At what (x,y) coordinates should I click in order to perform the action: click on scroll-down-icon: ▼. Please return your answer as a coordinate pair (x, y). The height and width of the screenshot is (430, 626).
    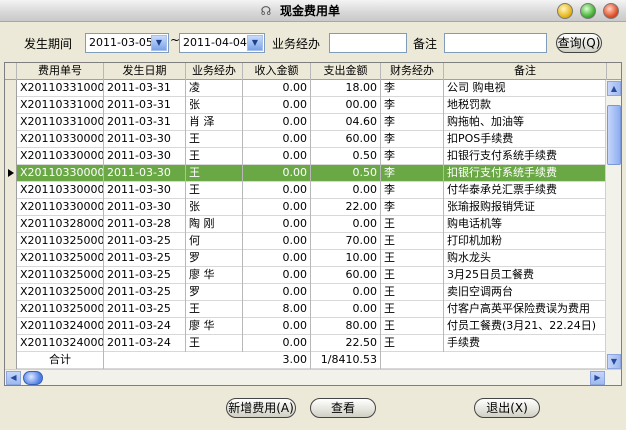
    Looking at the image, I should click on (614, 361).